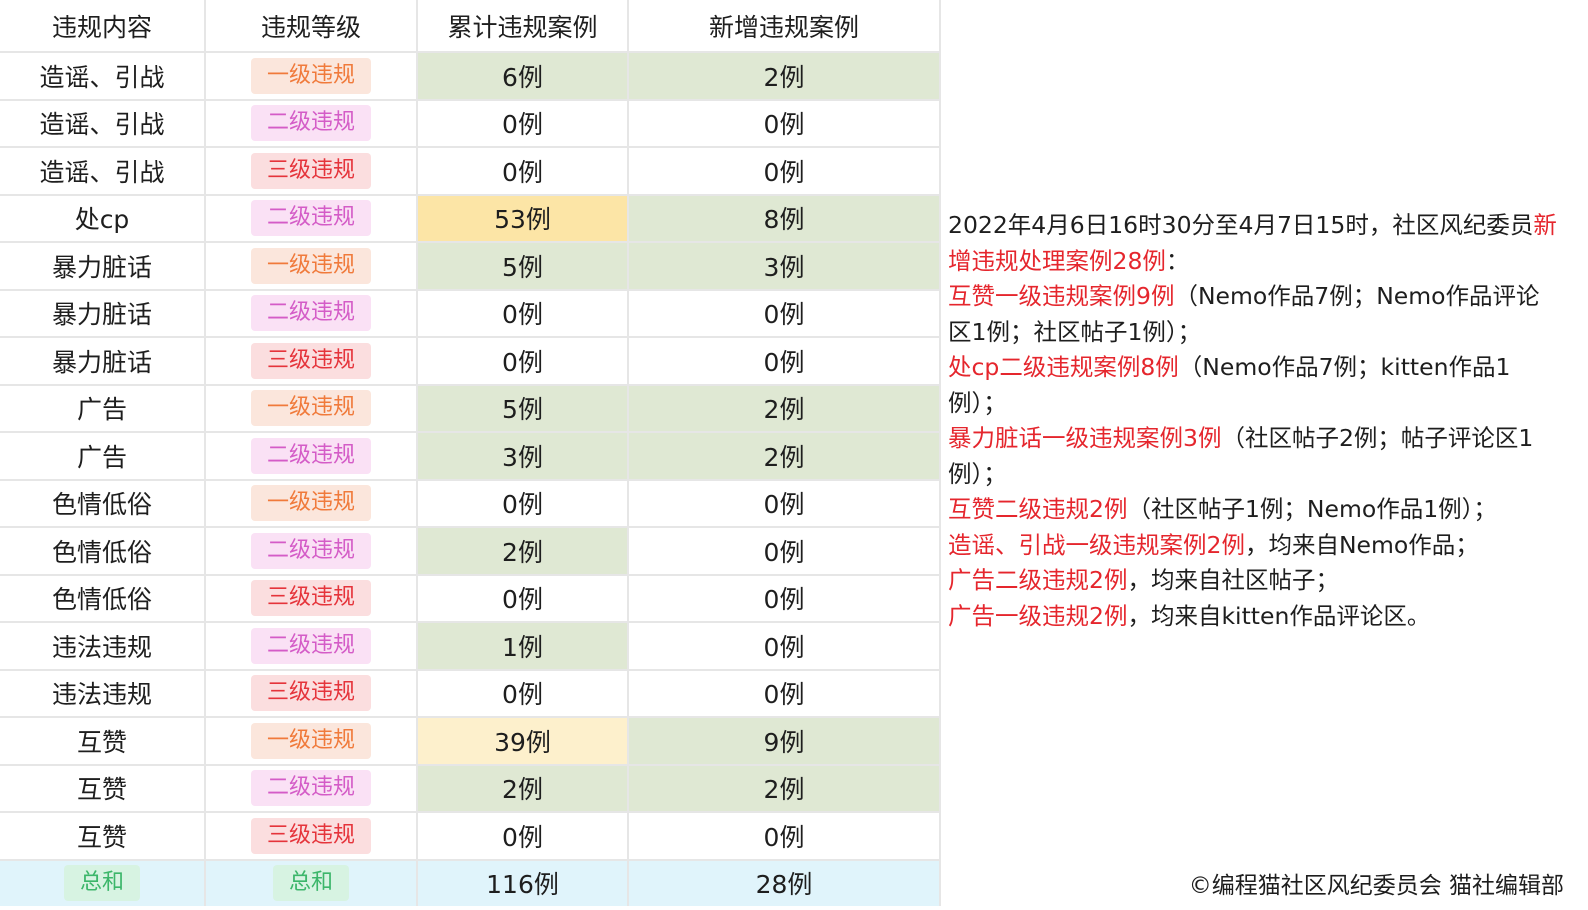 This screenshot has height=910, width=1588. Describe the element at coordinates (784, 218) in the screenshot. I see `cell-new-cases: 8例` at that location.